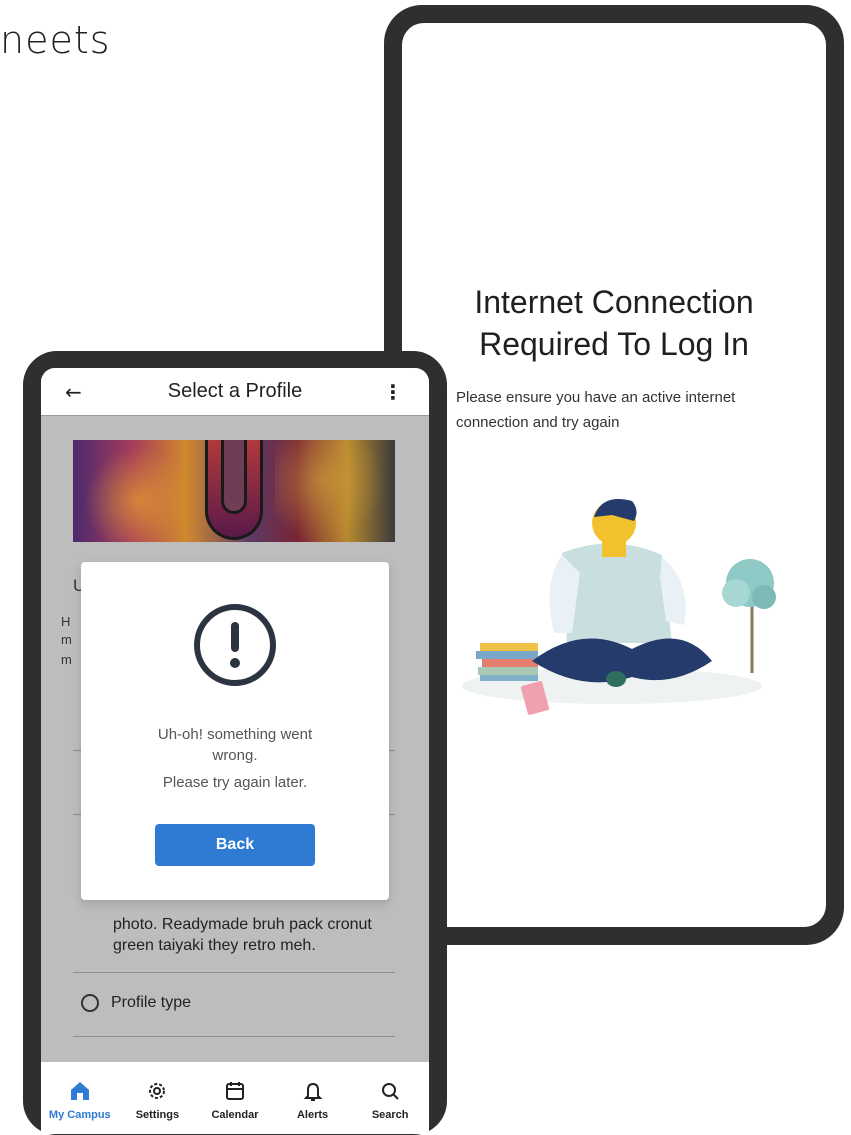 Image resolution: width=851 pixels, height=1135 pixels. What do you see at coordinates (80, 1091) in the screenshot?
I see `home-icon` at bounding box center [80, 1091].